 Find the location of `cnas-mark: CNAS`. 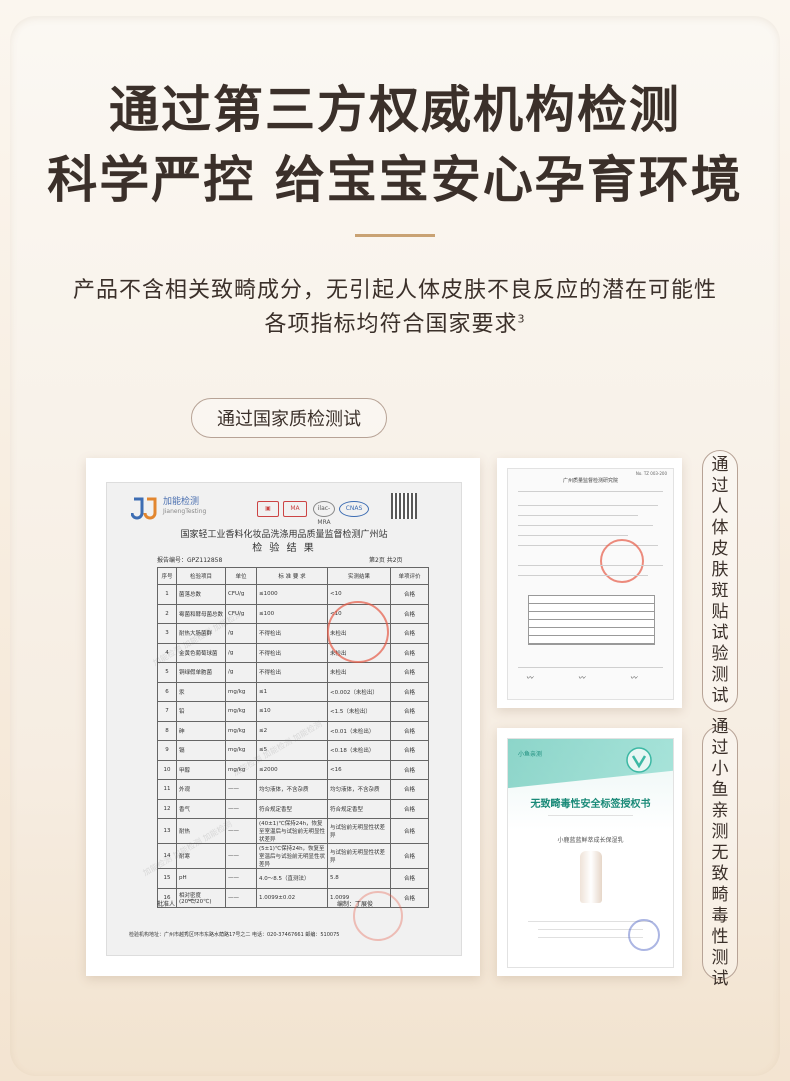

cnas-mark: CNAS is located at coordinates (354, 509).